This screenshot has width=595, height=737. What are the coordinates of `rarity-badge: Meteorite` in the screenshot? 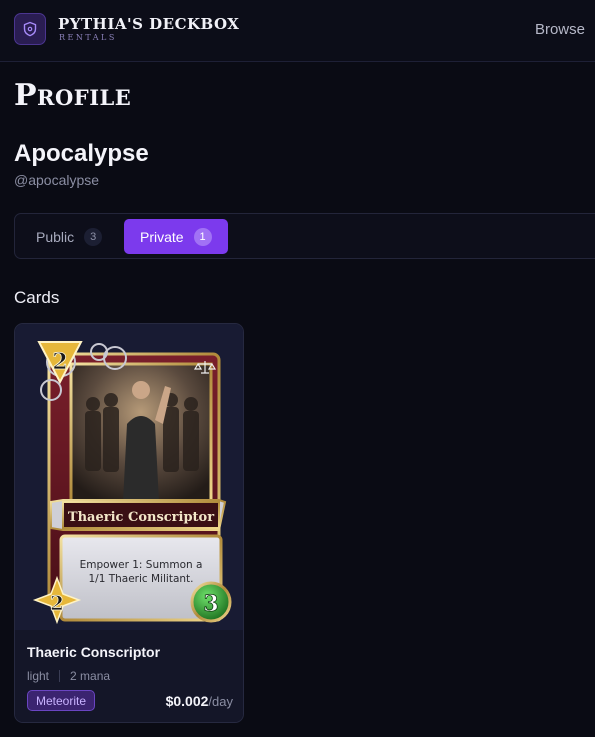 It's located at (61, 700).